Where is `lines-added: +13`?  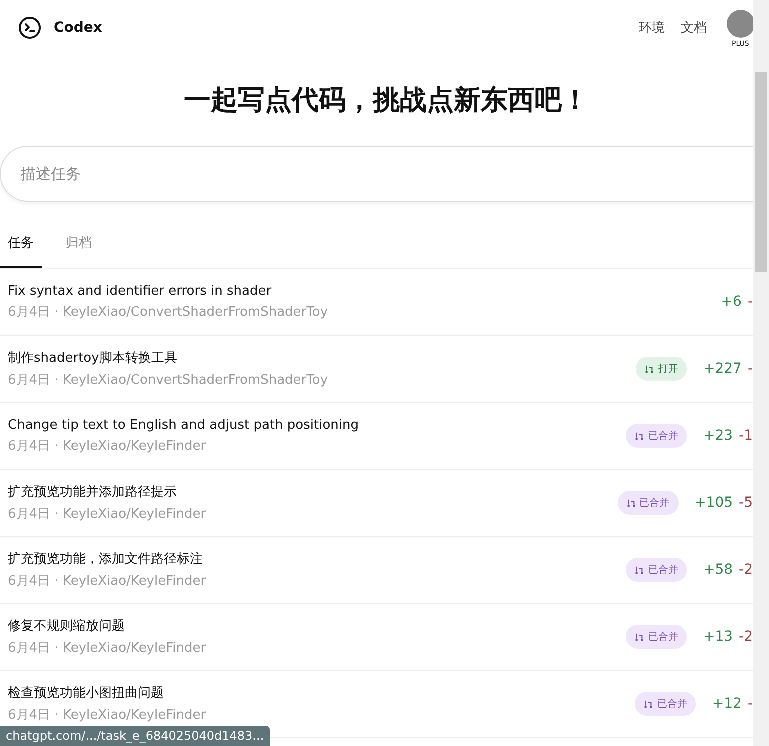 lines-added: +13 is located at coordinates (718, 637).